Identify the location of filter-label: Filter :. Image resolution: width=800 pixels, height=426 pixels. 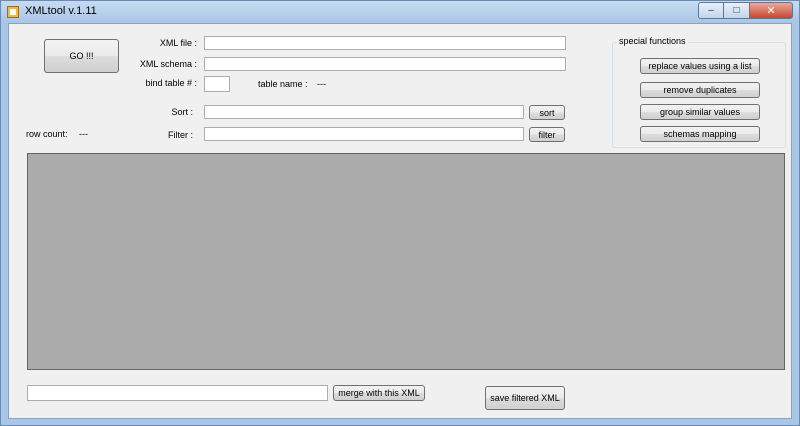
(180, 135).